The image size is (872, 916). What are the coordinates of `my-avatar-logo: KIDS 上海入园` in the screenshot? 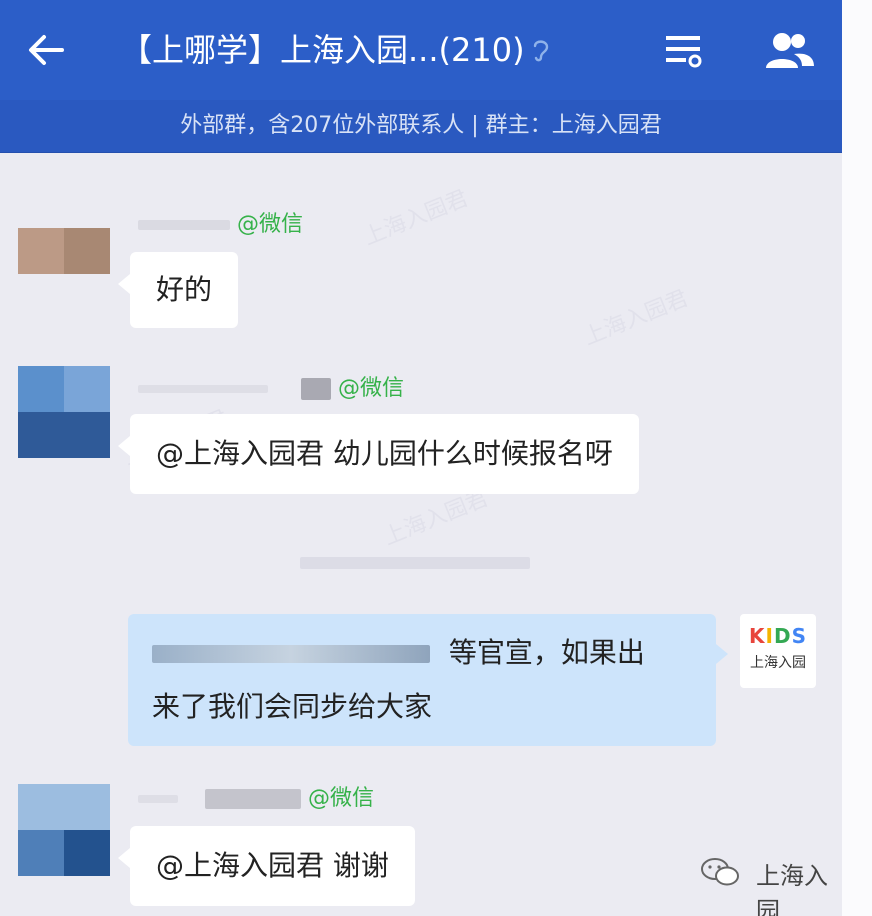 It's located at (778, 651).